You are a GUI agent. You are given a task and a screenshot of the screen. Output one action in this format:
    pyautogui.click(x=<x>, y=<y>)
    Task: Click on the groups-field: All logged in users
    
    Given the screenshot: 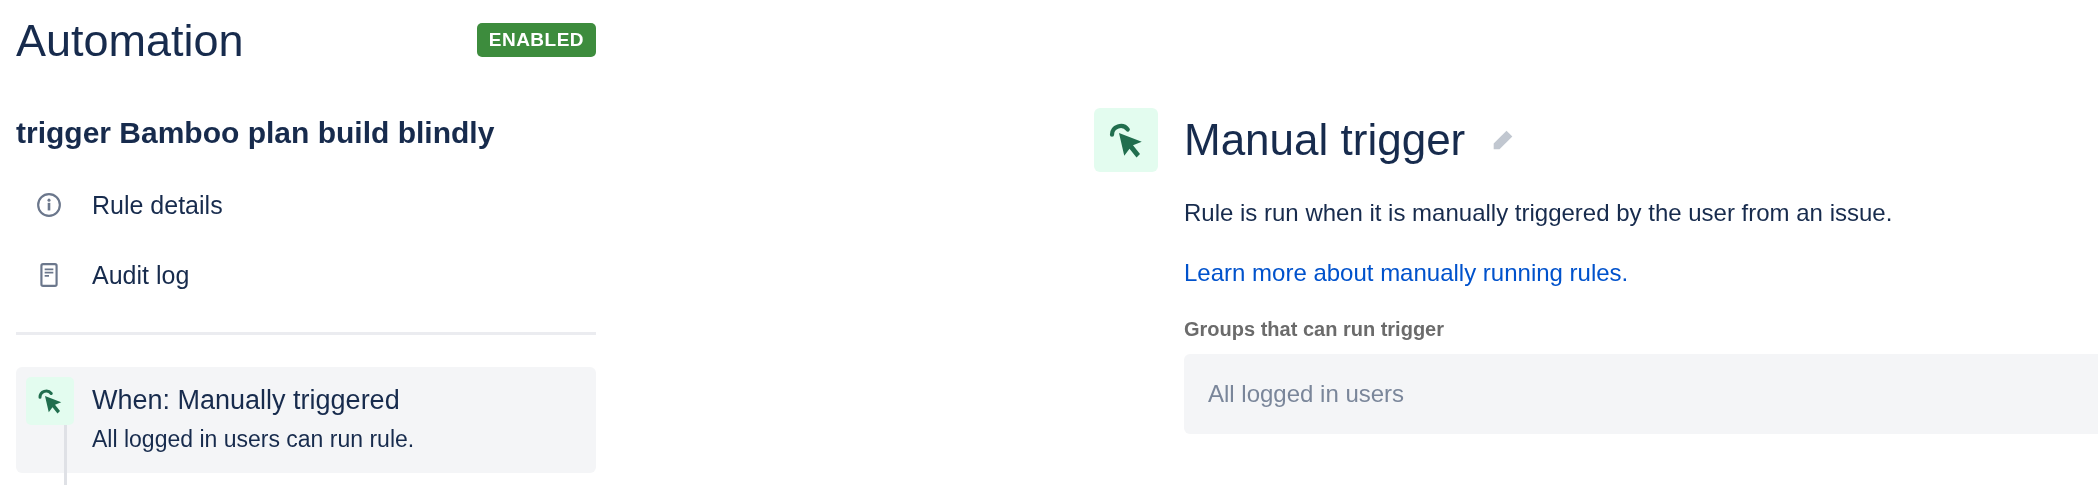 What is the action you would take?
    pyautogui.click(x=1641, y=394)
    